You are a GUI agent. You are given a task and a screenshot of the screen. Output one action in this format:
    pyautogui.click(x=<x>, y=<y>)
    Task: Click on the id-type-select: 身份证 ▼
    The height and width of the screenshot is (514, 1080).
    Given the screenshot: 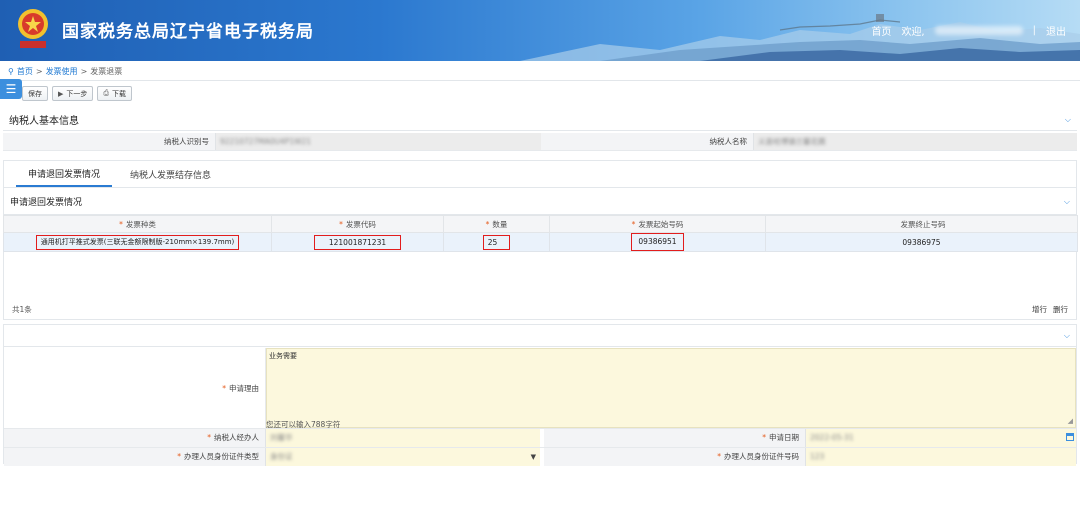 What is the action you would take?
    pyautogui.click(x=403, y=457)
    